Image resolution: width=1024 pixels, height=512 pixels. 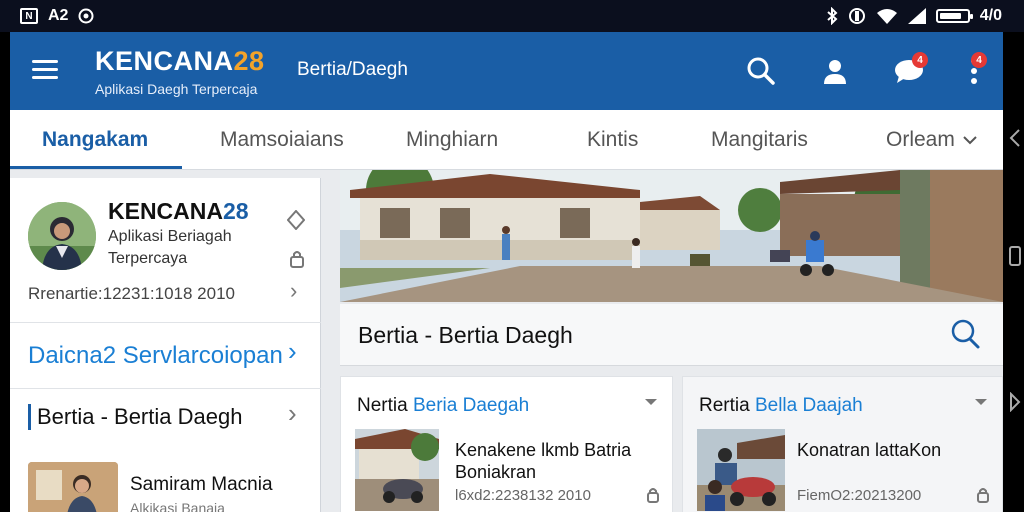 I want to click on card-title: Kenakene lkmb Batria Boniakran, so click(x=543, y=461).